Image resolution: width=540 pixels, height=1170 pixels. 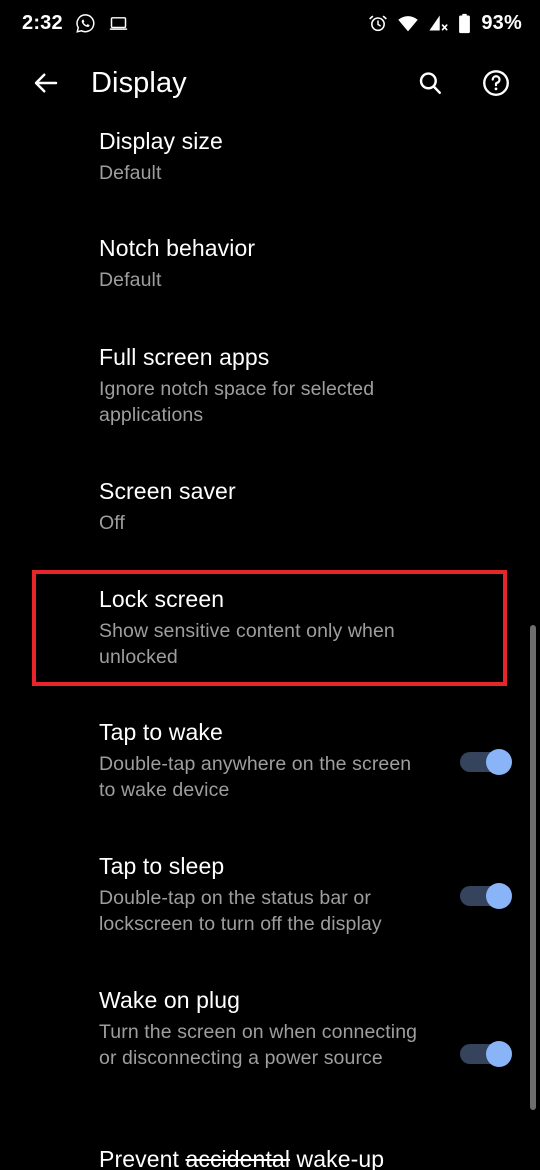 I want to click on scrollbar-thumb, so click(x=533, y=867).